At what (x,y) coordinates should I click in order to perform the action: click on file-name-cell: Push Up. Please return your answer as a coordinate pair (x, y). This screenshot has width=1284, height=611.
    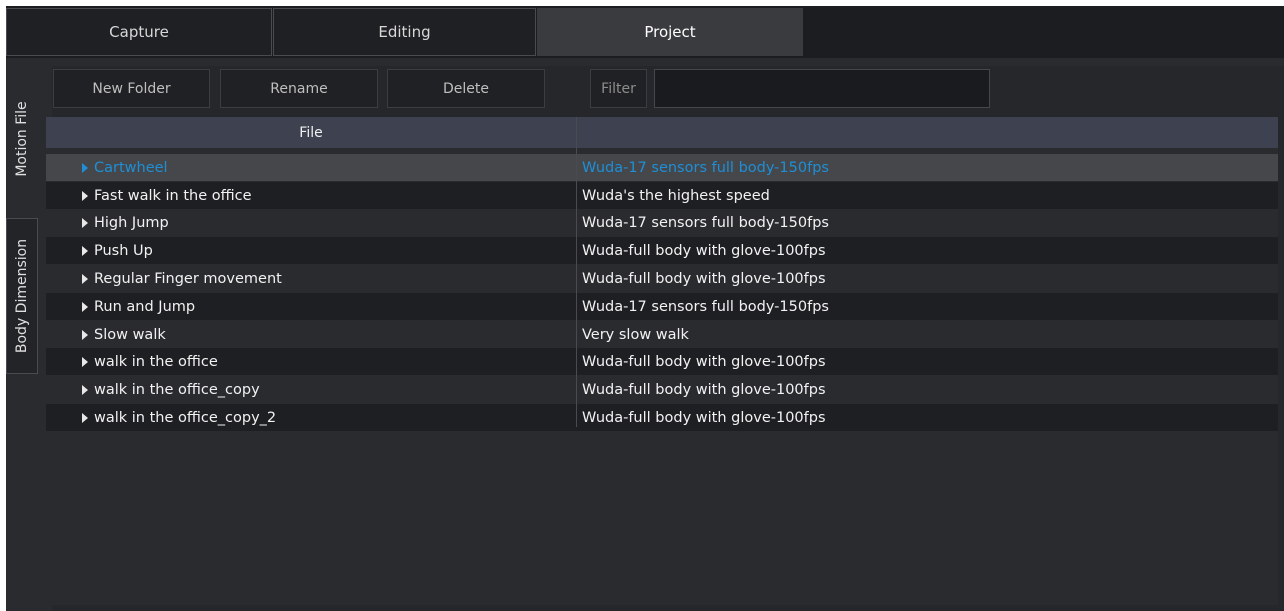
    Looking at the image, I should click on (327, 250).